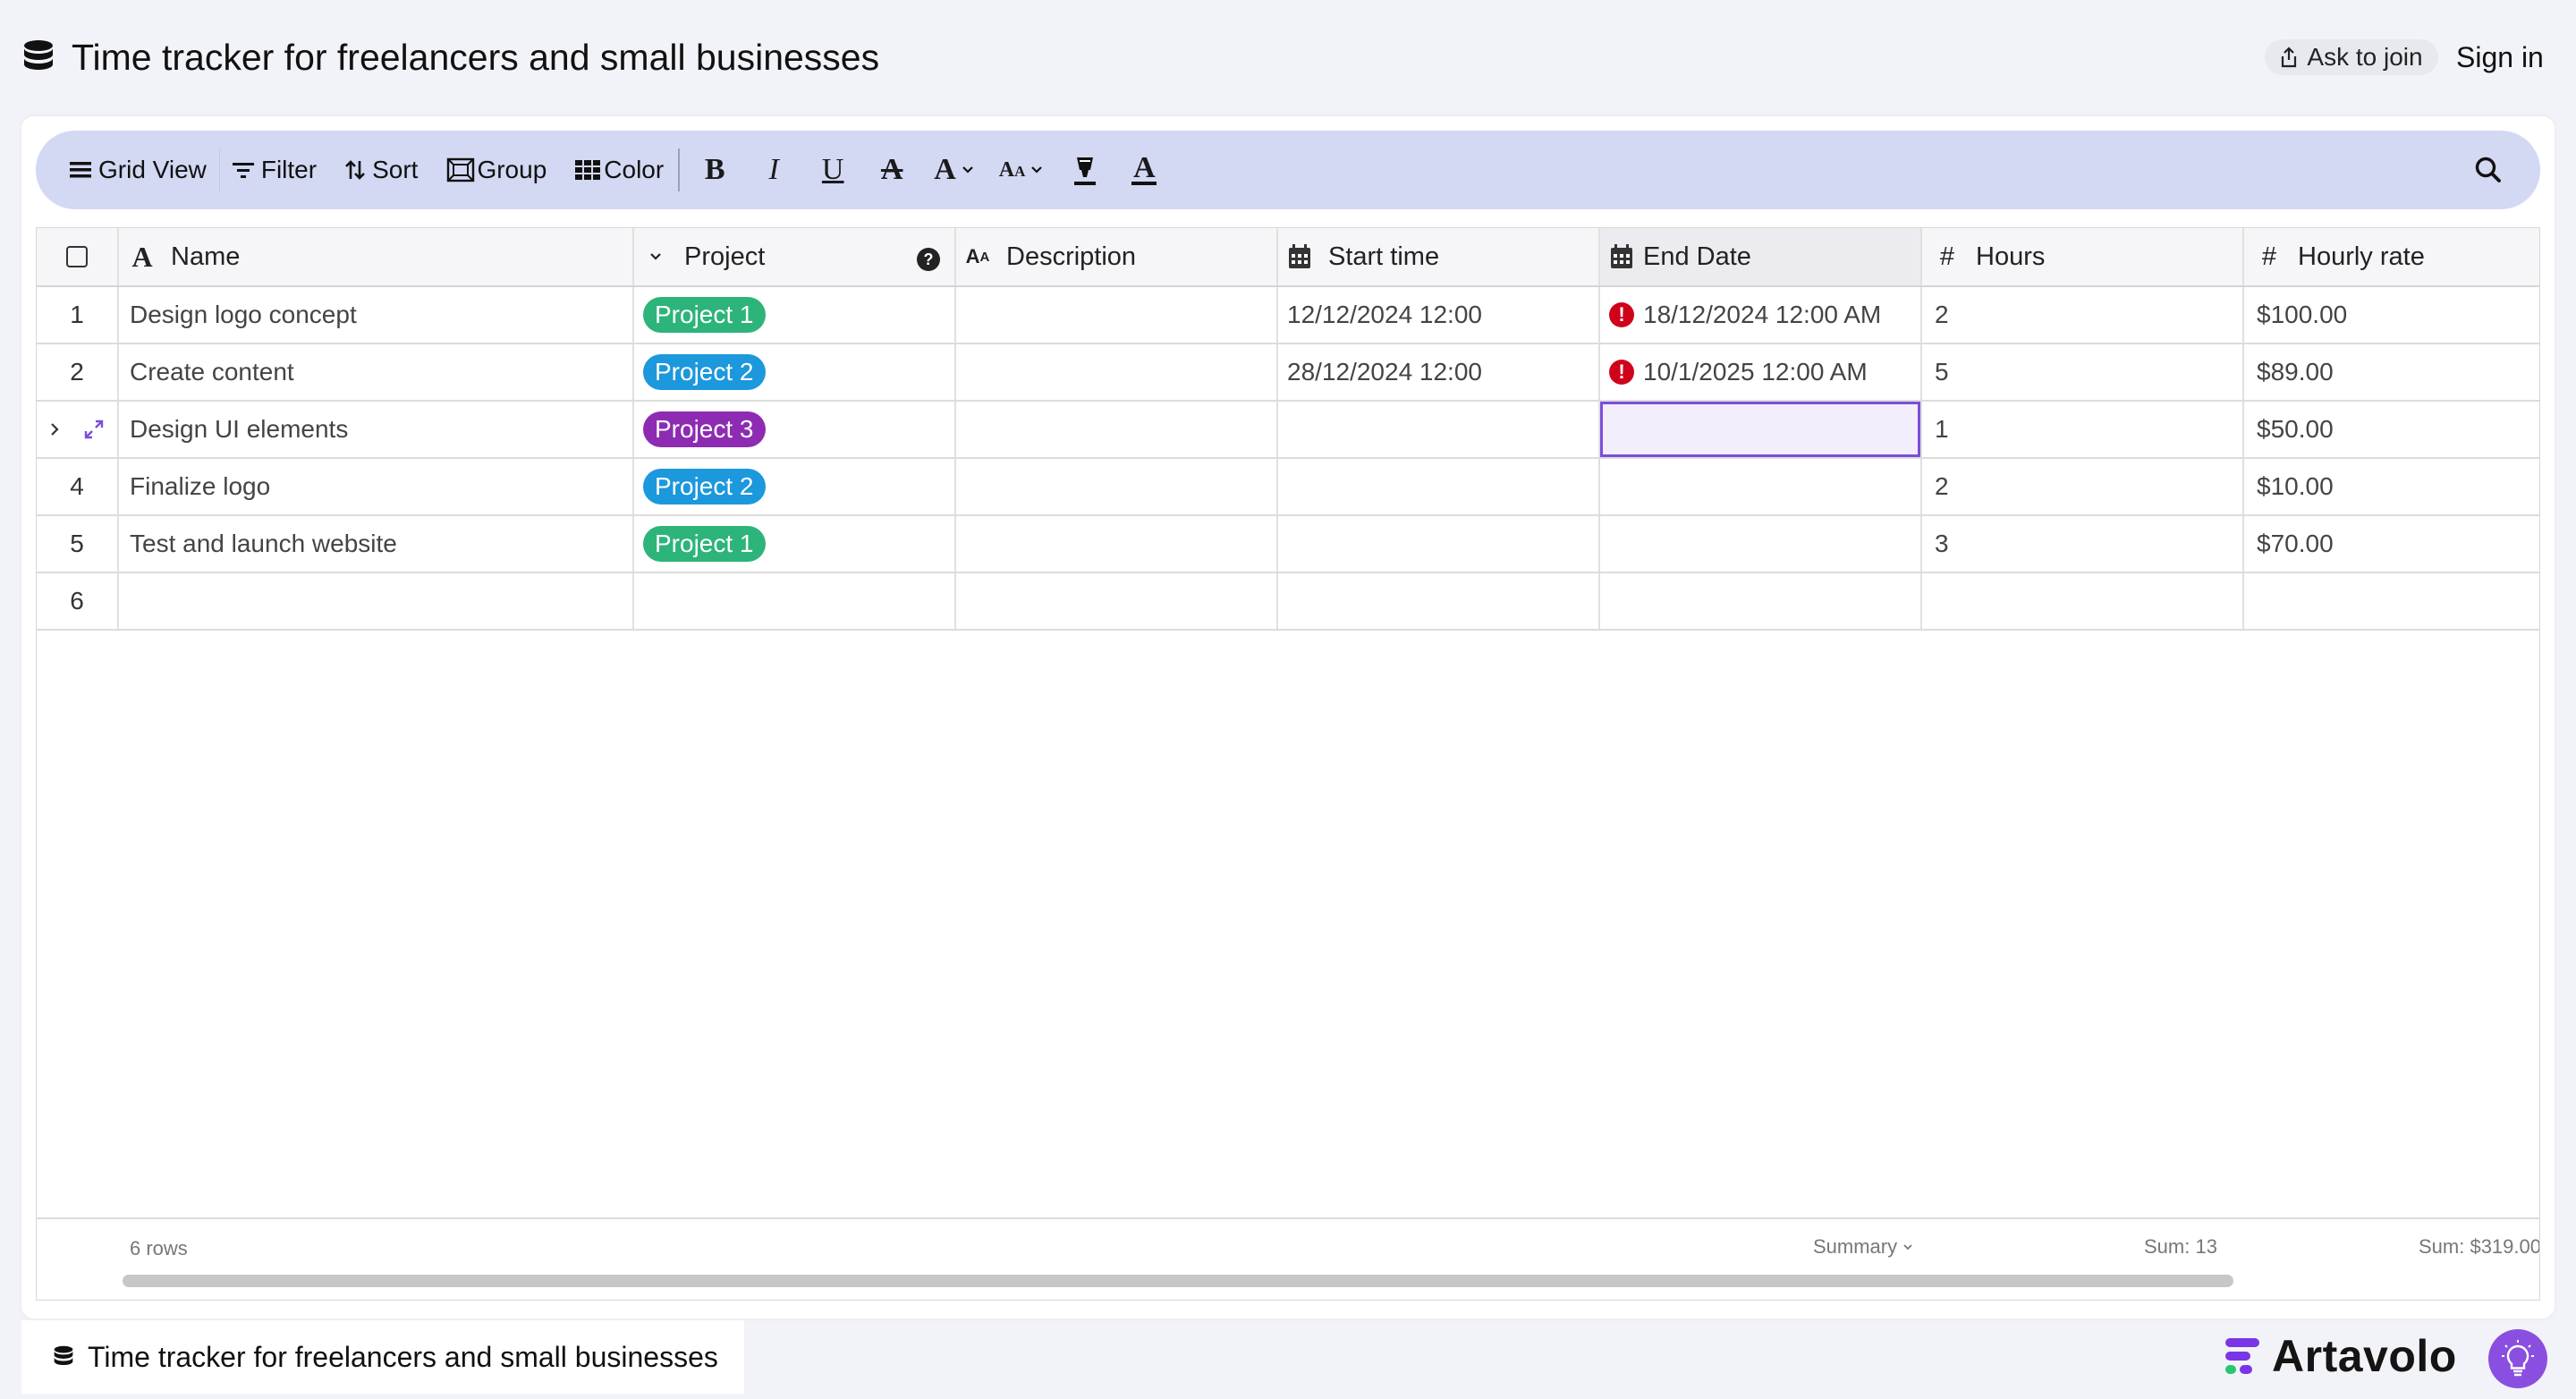 The image size is (2576, 1399). What do you see at coordinates (376, 315) in the screenshot?
I see `name-cell: Design logo concept` at bounding box center [376, 315].